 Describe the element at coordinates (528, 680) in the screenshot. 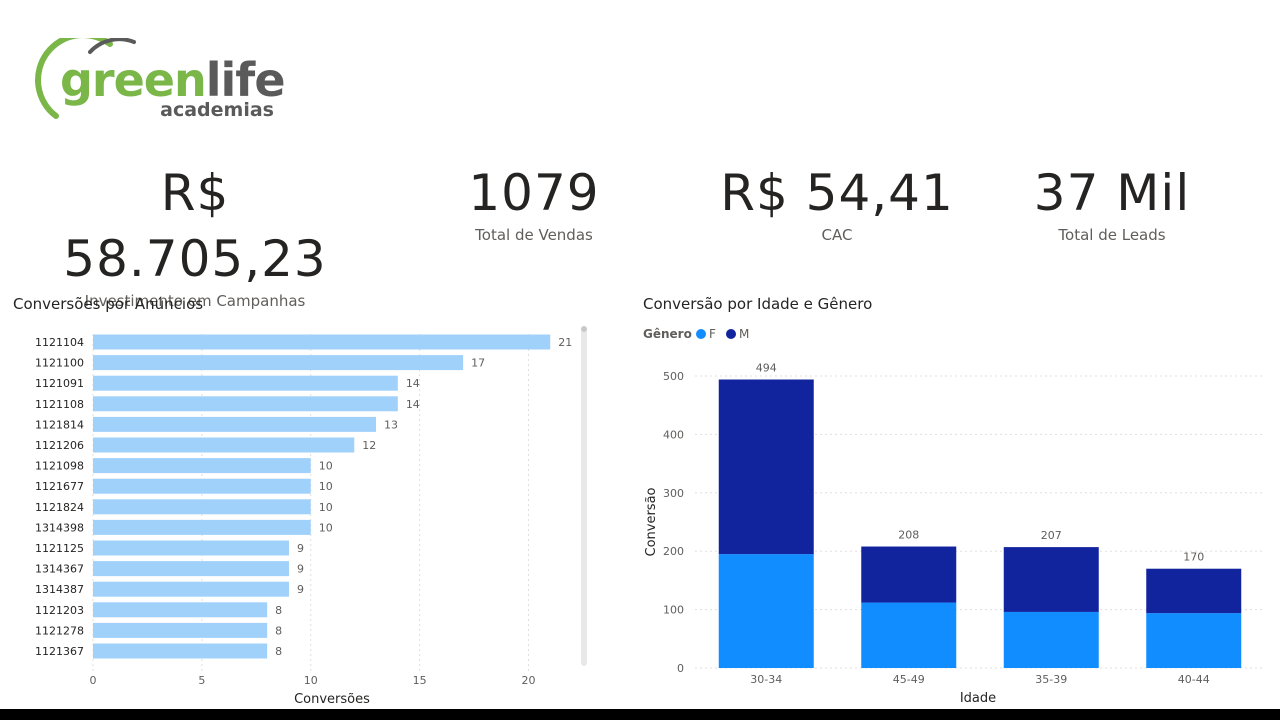

I see `x-tick-label: 20` at that location.